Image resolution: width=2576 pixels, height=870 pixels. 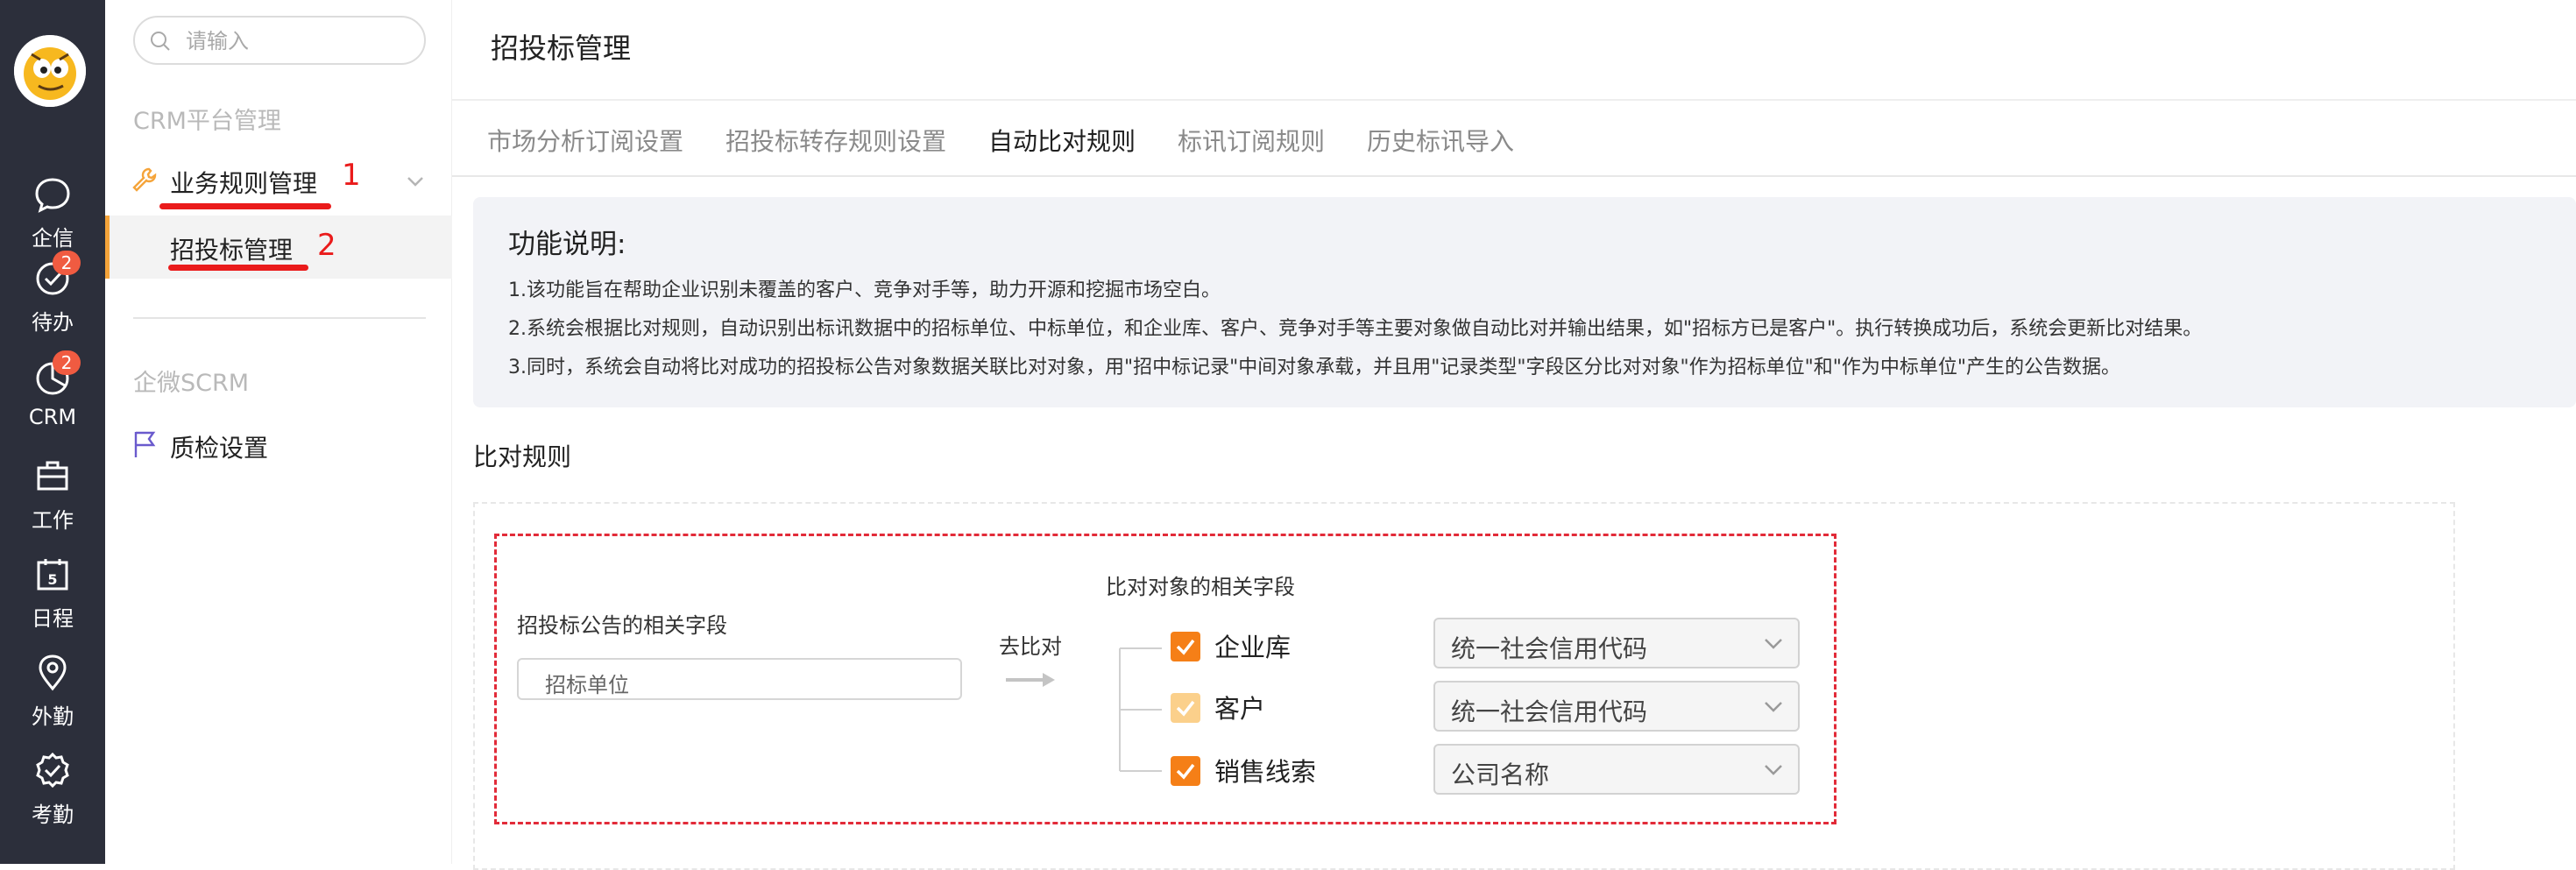 I want to click on checkbox-sales-leads, so click(x=1185, y=771).